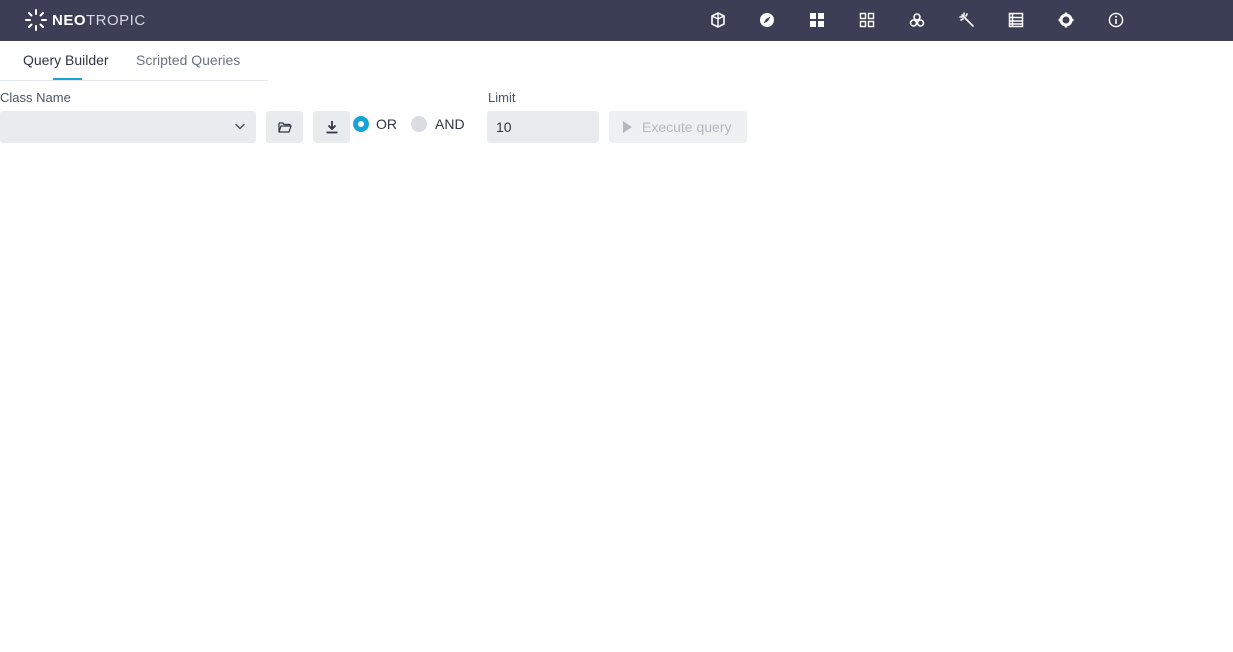 The height and width of the screenshot is (652, 1233). Describe the element at coordinates (967, 20) in the screenshot. I see `tools-icon` at that location.